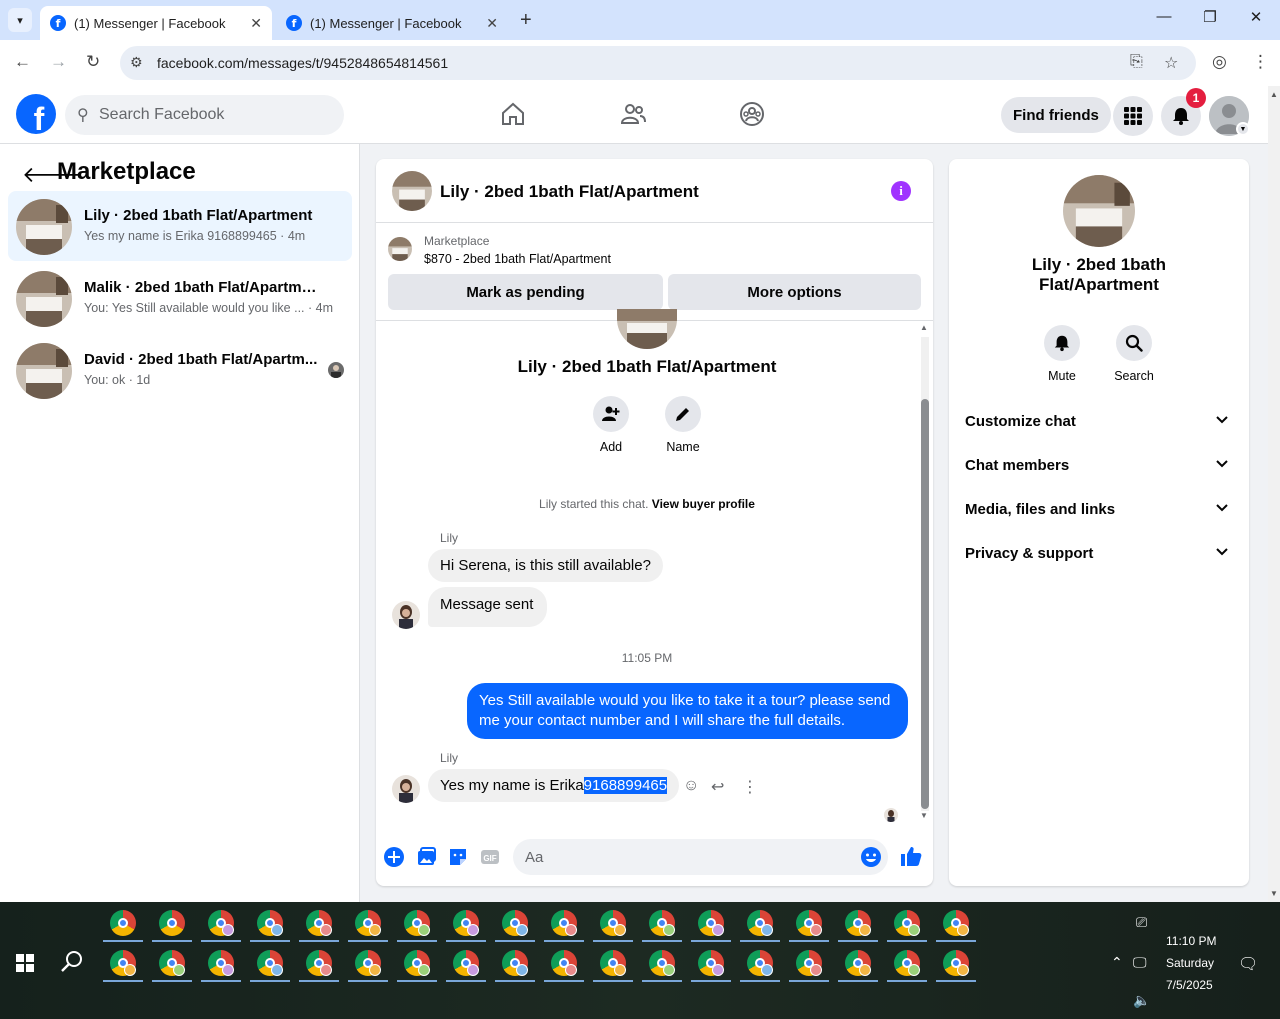  What do you see at coordinates (36, 114) in the screenshot?
I see `facebook-logo-icon: f` at bounding box center [36, 114].